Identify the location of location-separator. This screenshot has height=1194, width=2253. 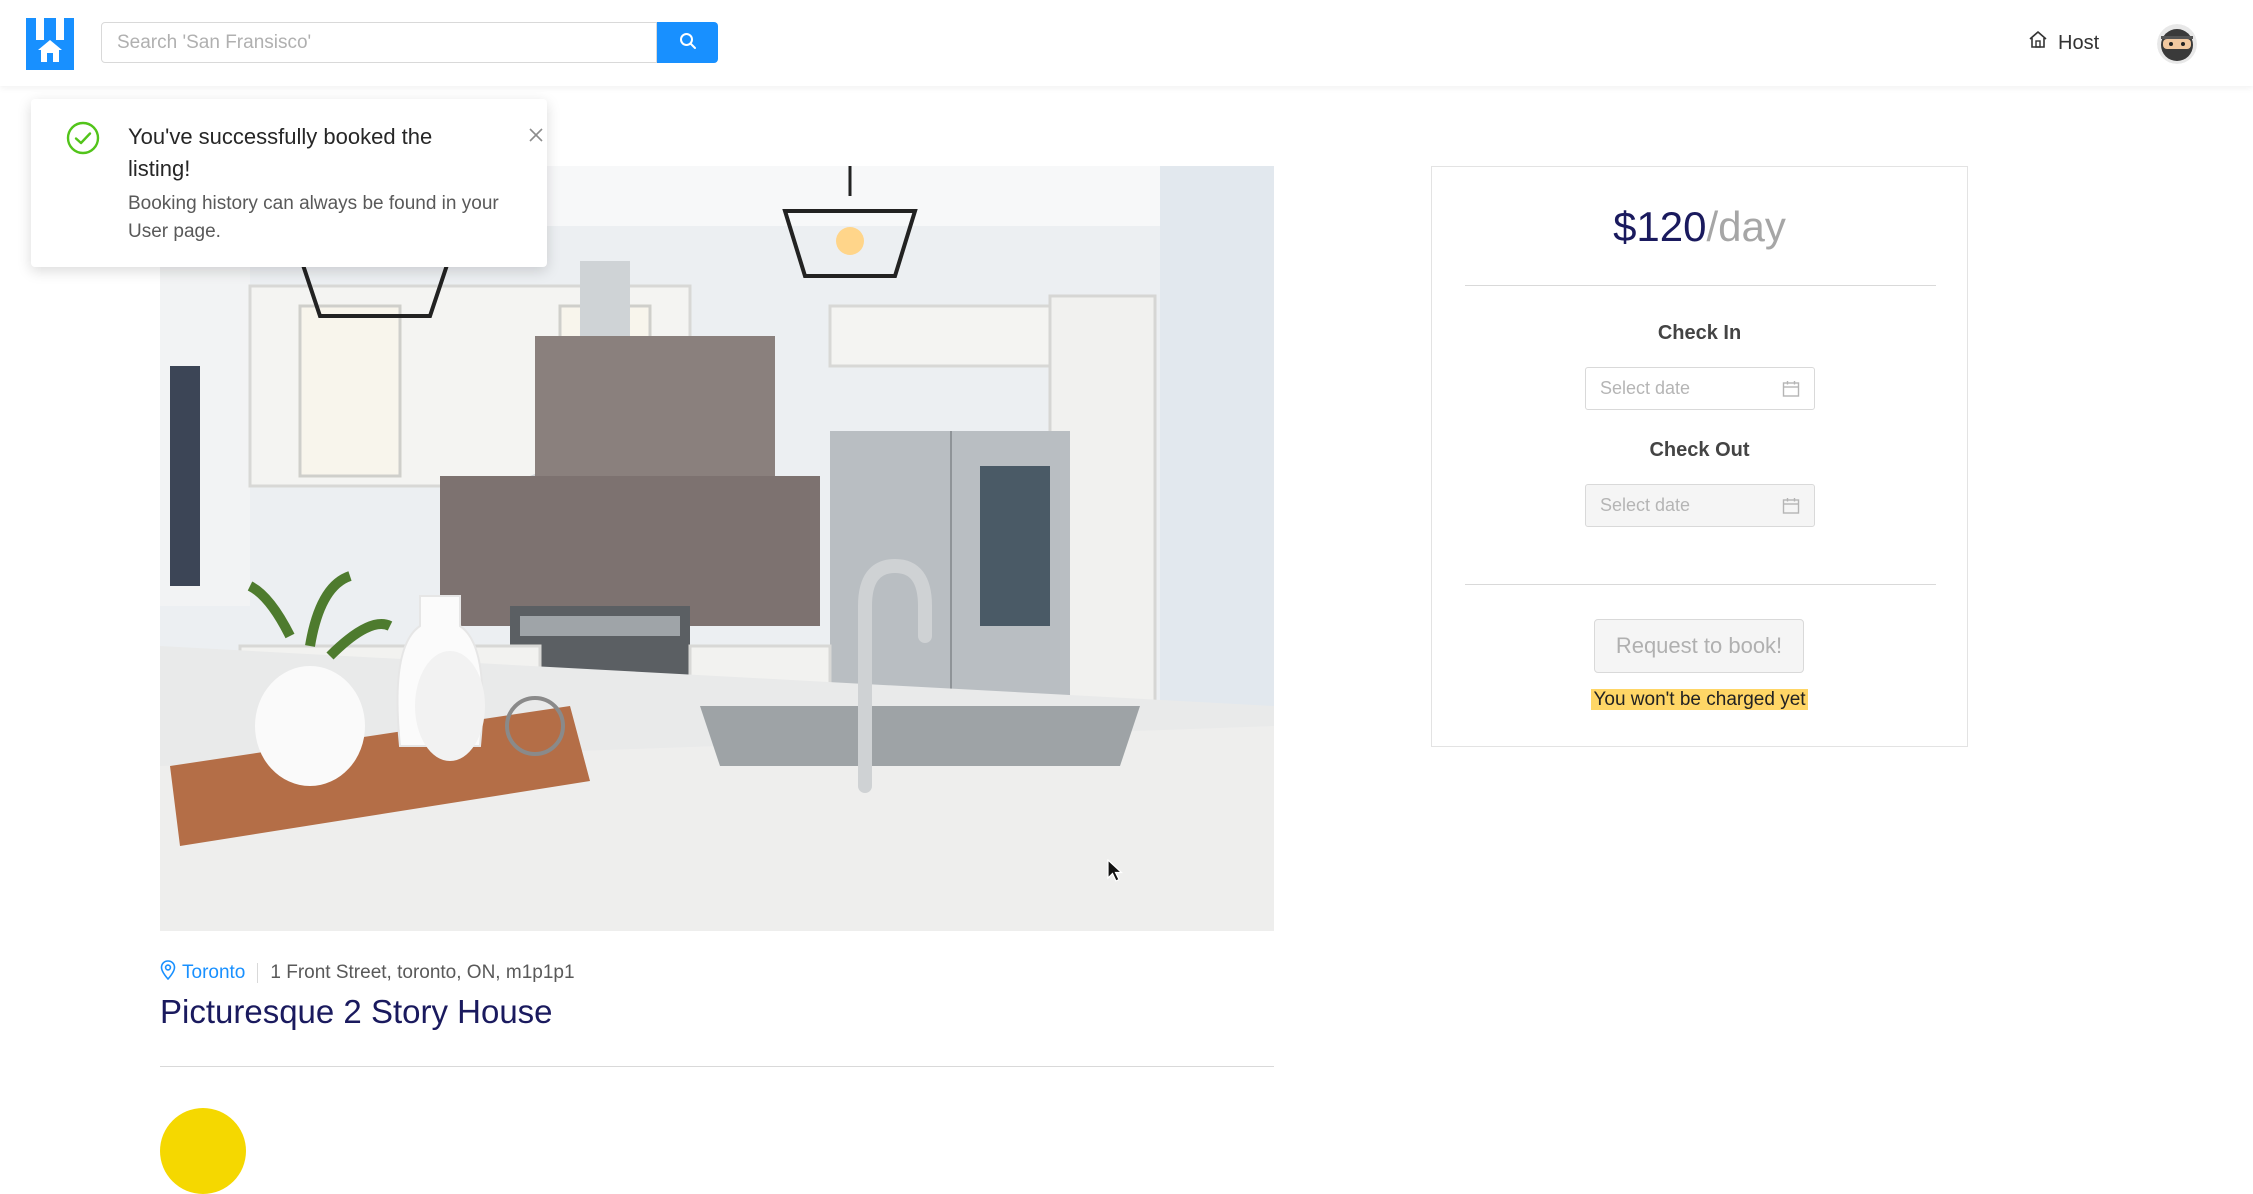
(258, 973).